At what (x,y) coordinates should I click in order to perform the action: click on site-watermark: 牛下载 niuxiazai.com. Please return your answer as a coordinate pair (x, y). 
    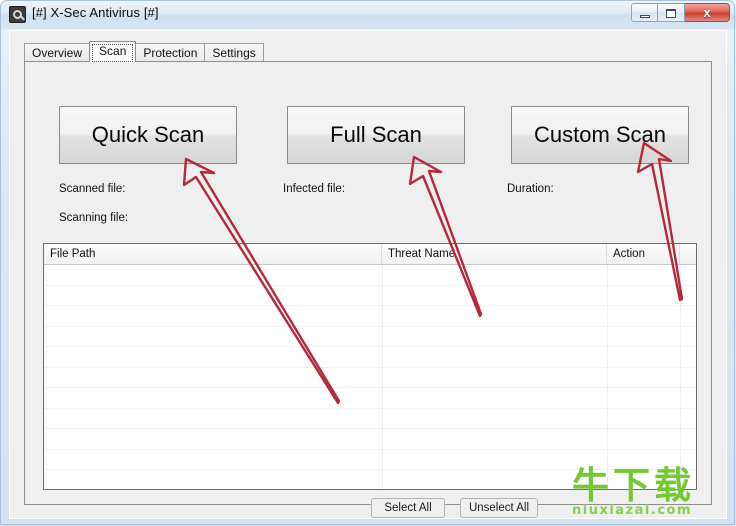
    Looking at the image, I should click on (652, 495).